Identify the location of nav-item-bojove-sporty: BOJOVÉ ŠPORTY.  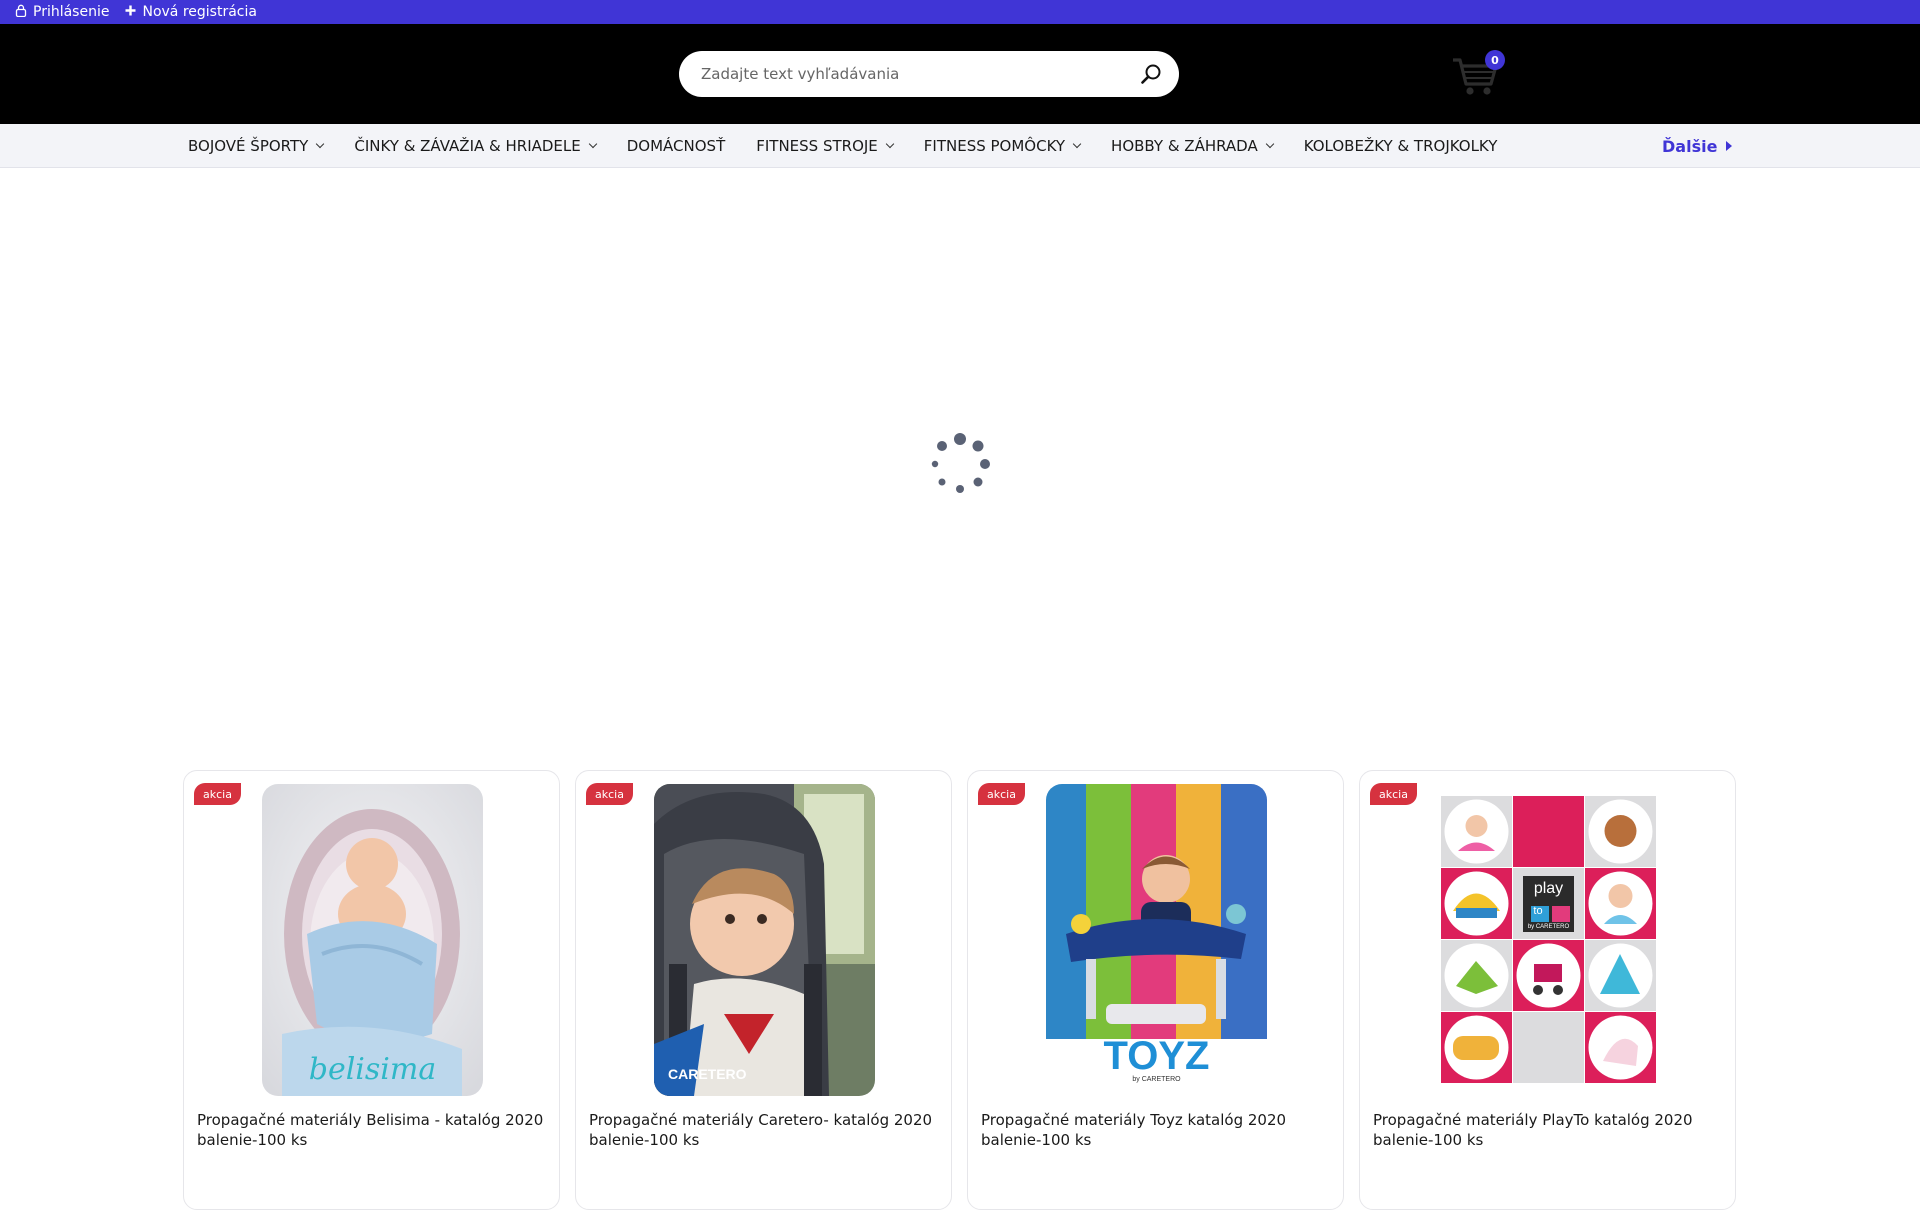
(256, 146).